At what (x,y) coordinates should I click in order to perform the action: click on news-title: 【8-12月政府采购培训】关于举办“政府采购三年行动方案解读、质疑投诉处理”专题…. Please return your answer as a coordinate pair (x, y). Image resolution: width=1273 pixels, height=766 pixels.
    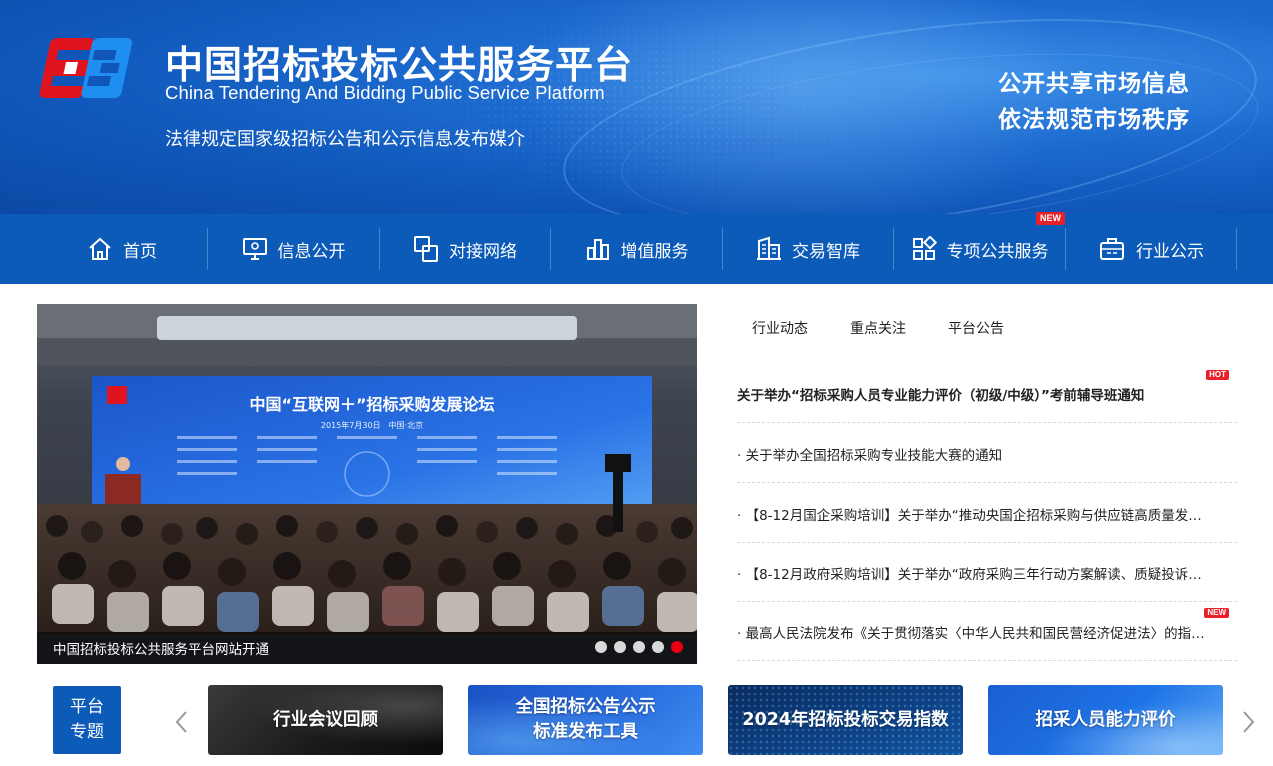
    Looking at the image, I should click on (976, 575).